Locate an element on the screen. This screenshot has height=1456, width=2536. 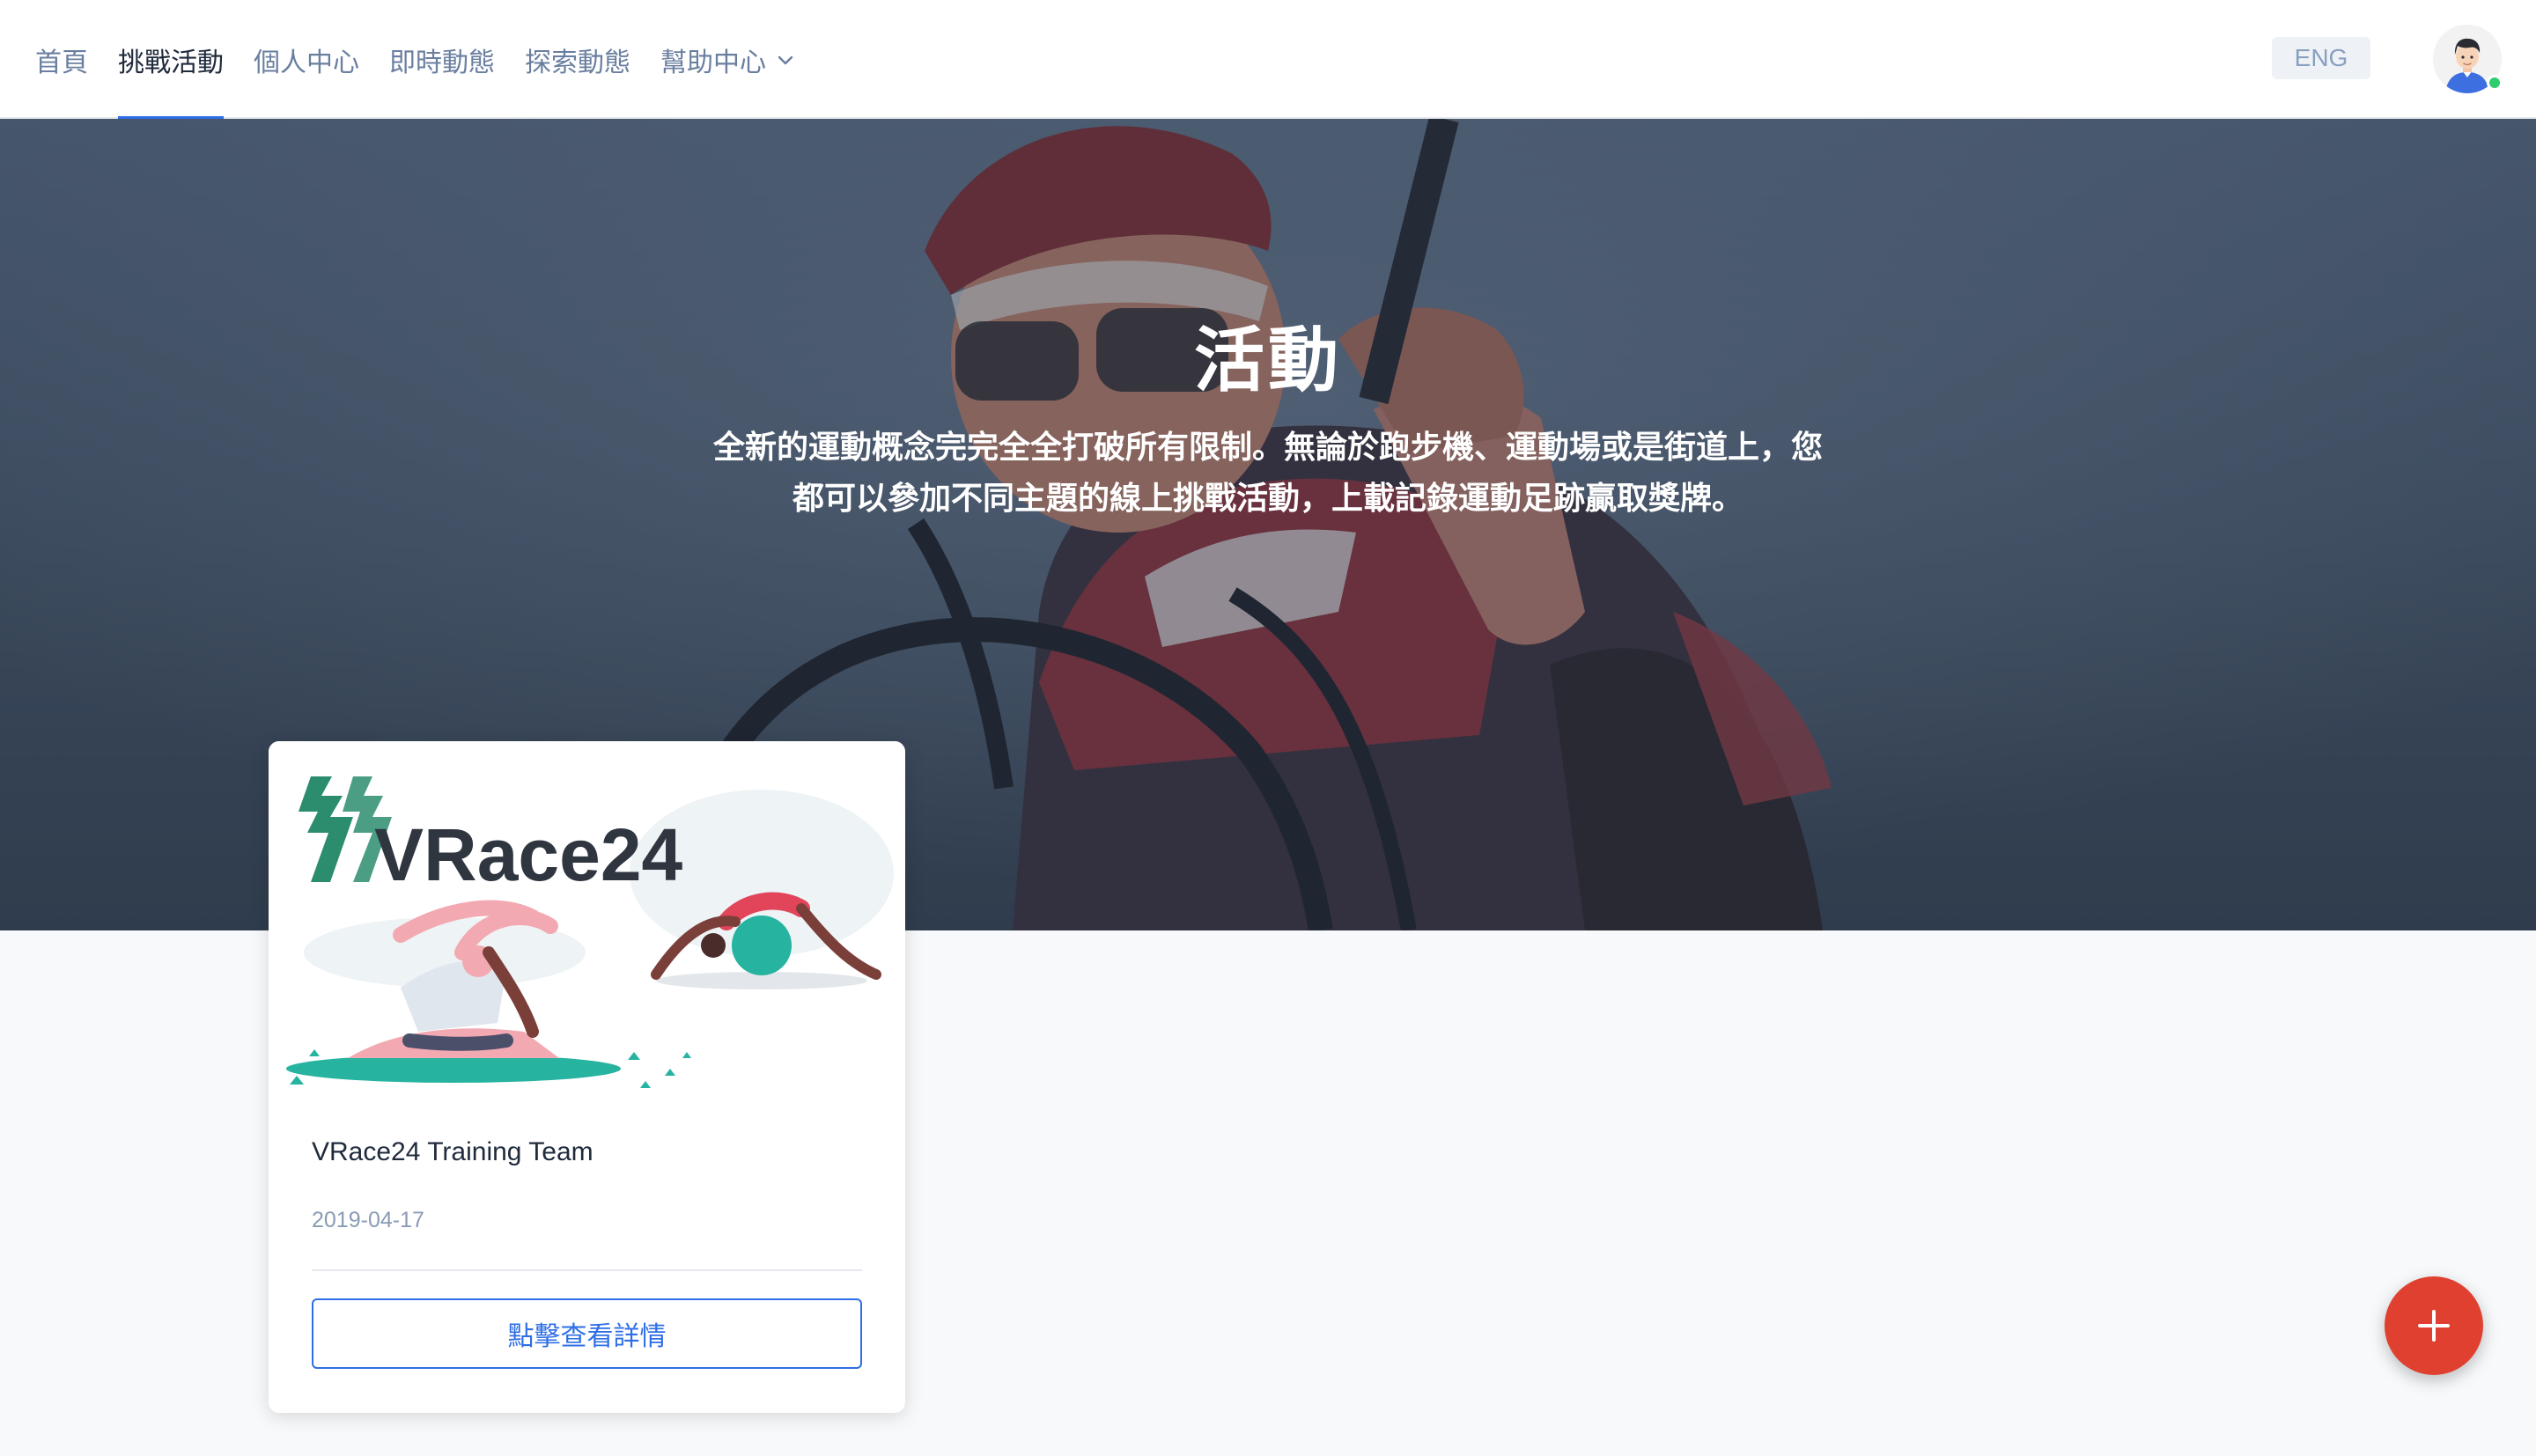
event-title: VRace24 Training Team is located at coordinates (452, 1151).